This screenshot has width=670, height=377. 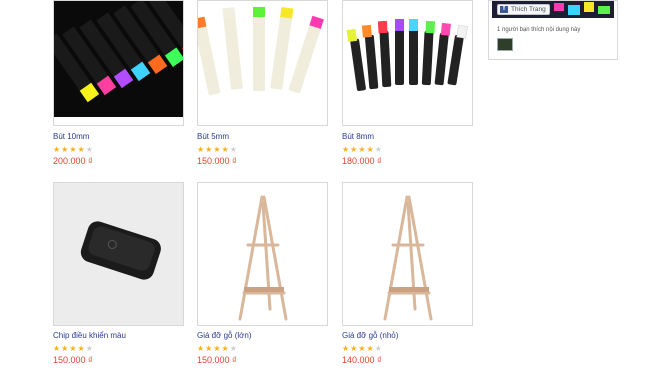 I want to click on friend-avatar, so click(x=505, y=44).